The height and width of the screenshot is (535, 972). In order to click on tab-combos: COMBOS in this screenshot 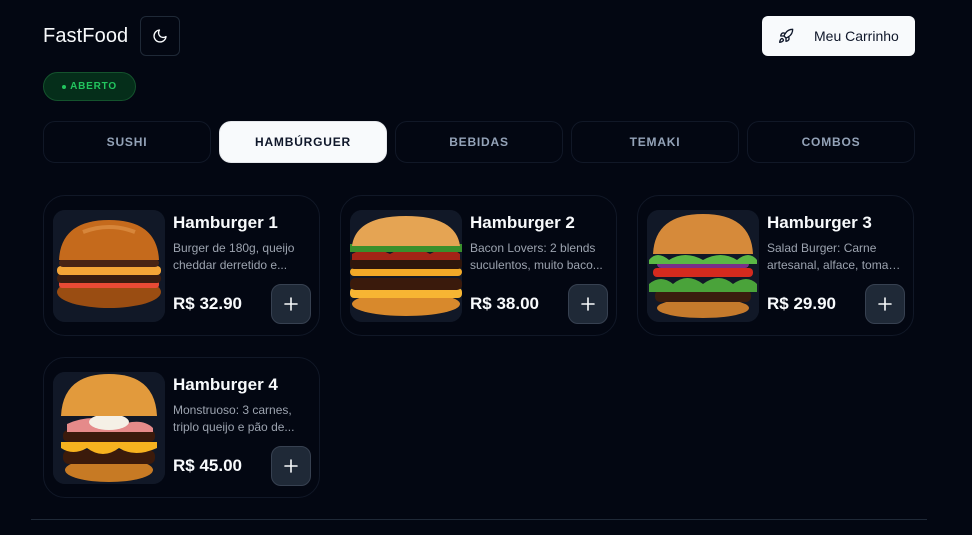, I will do `click(831, 142)`.